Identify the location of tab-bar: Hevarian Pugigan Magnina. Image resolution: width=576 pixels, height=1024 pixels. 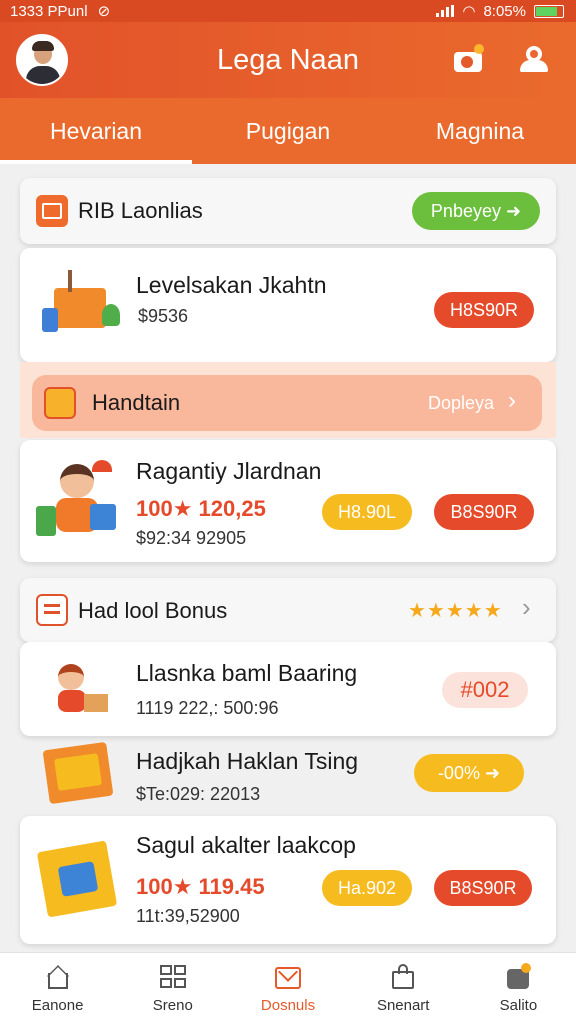
(288, 131).